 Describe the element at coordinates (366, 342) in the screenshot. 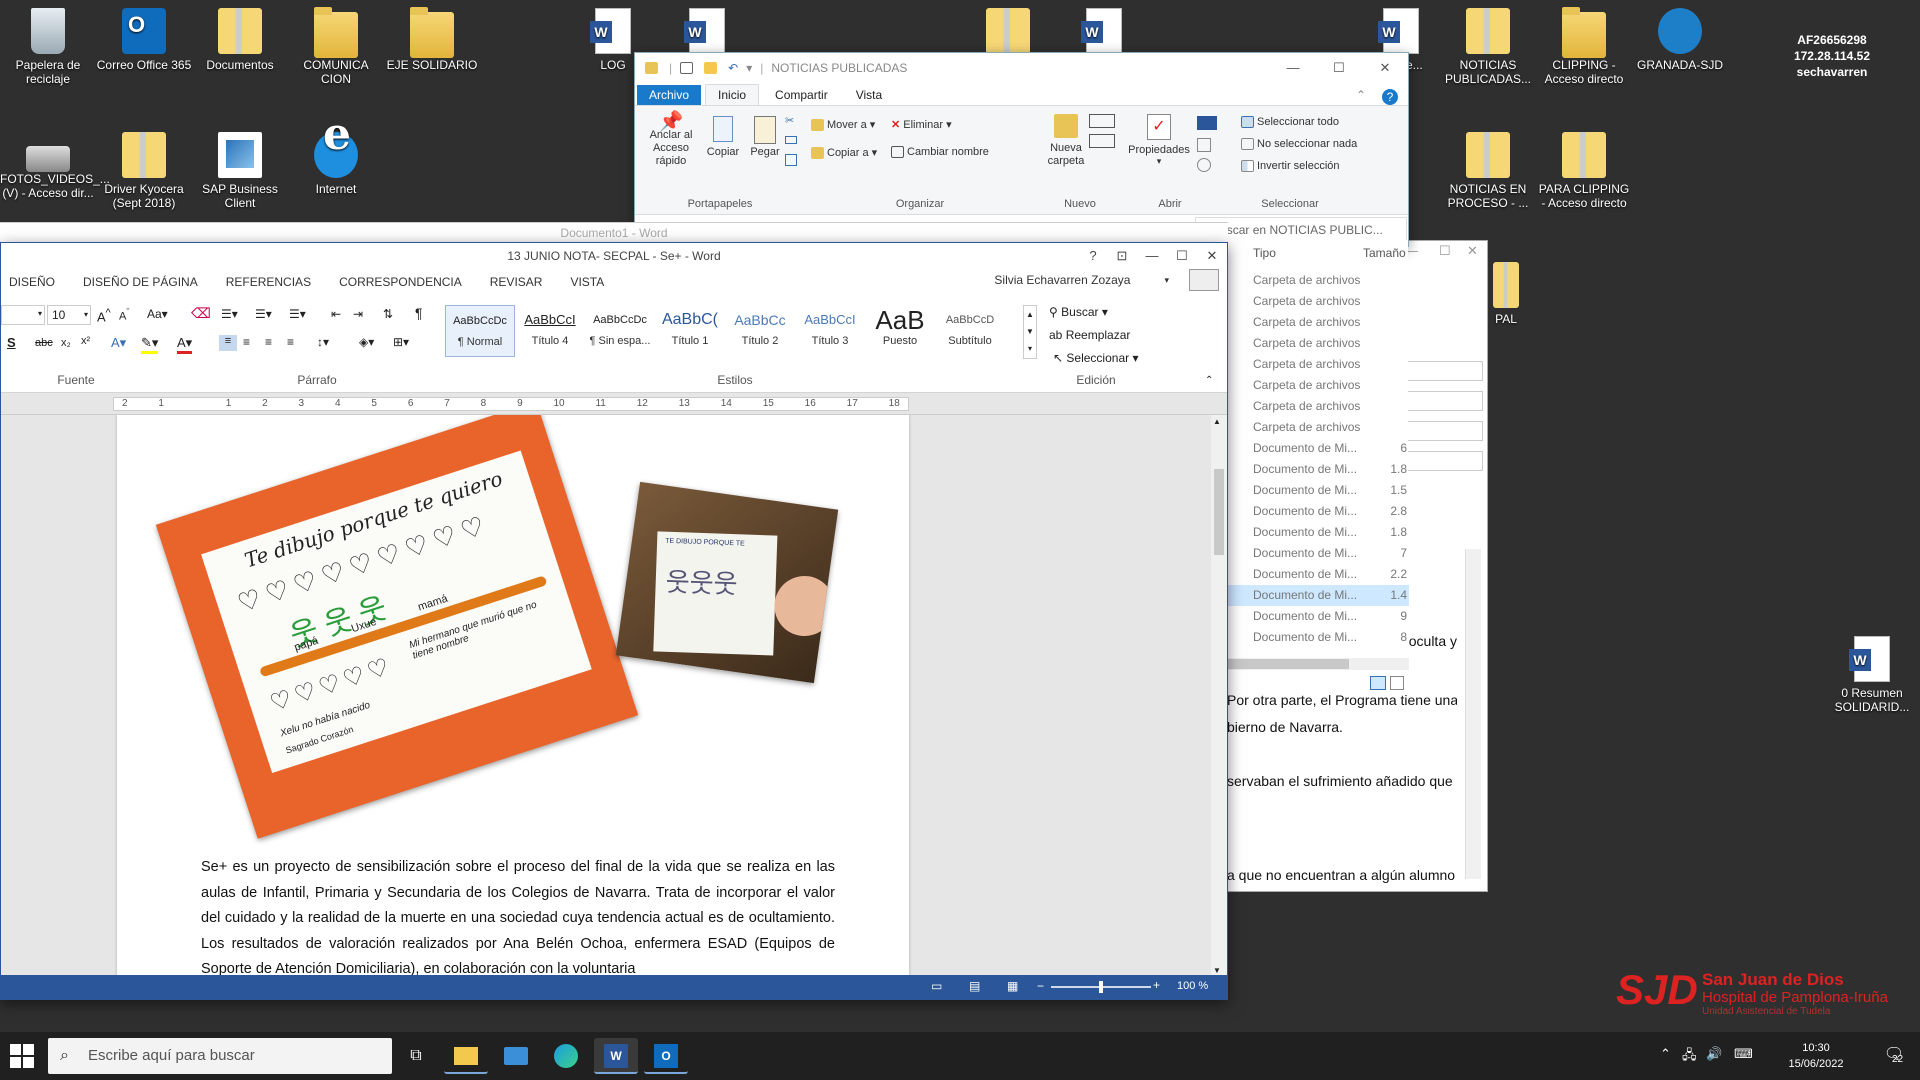

I see `shading-icon: ◈▾` at that location.